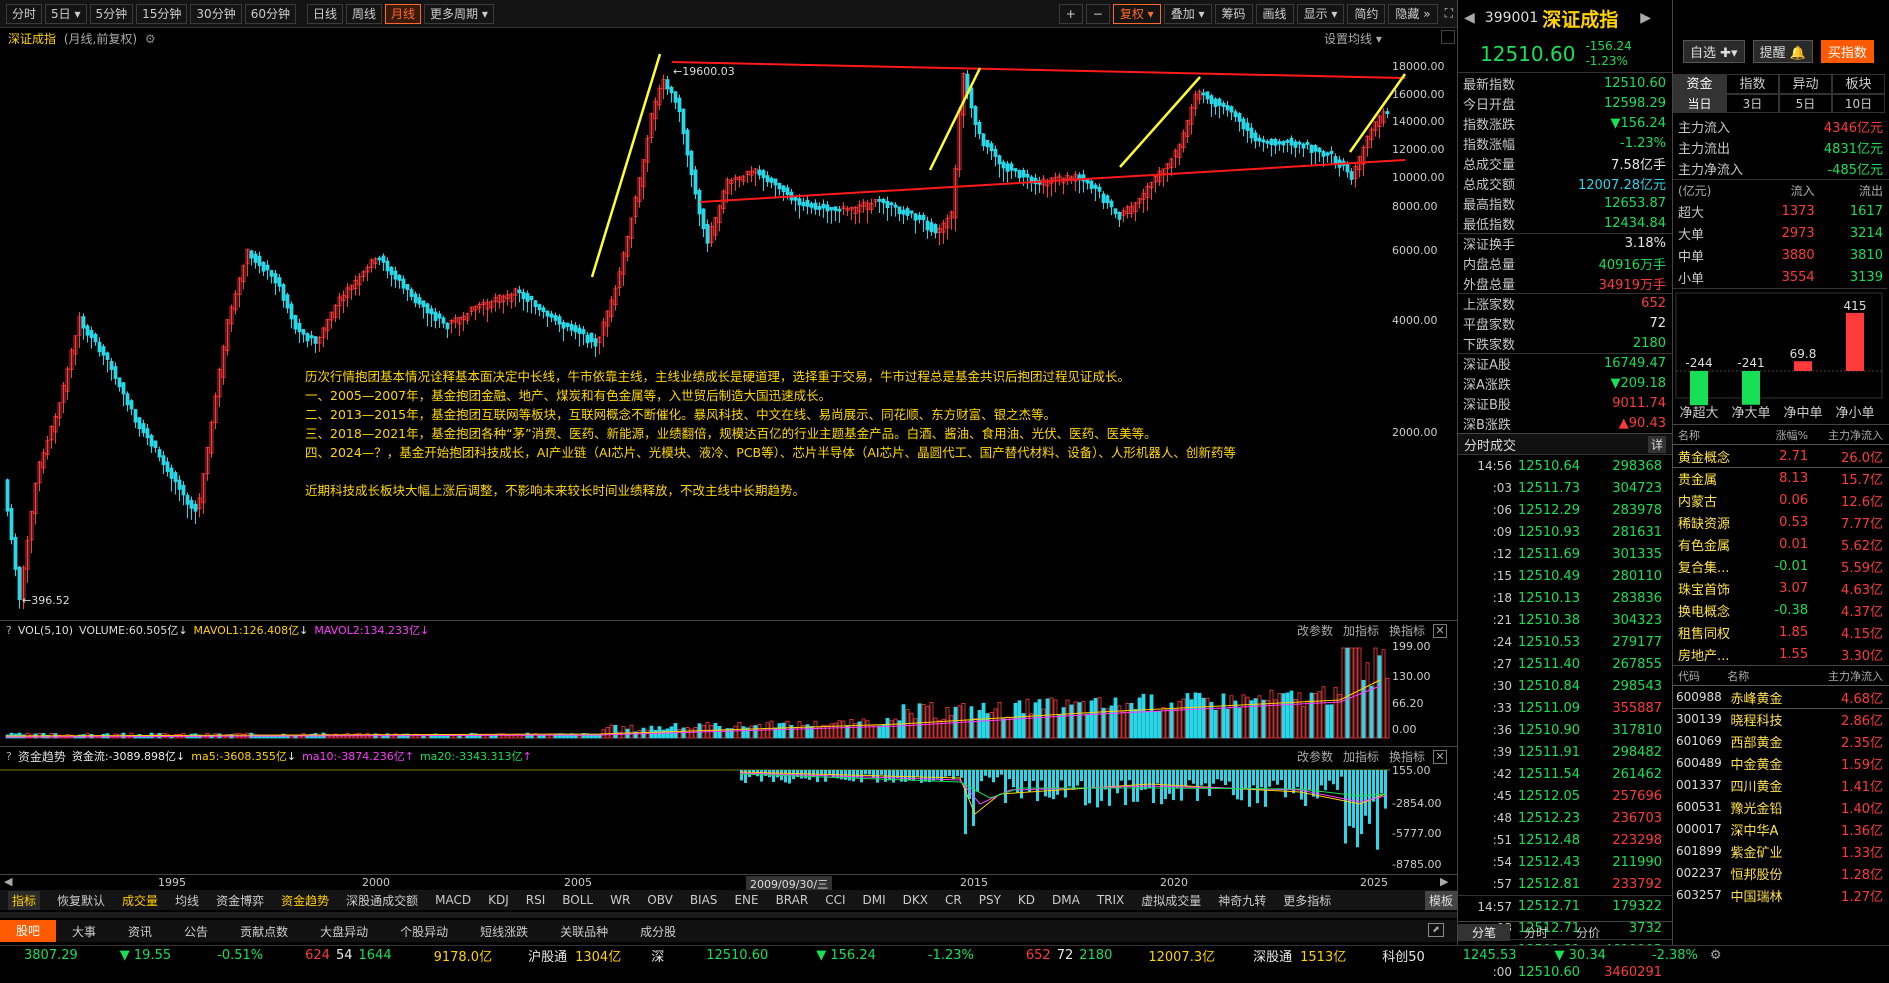 The image size is (1889, 983). Describe the element at coordinates (1781, 566) in the screenshot. I see `sector-row: 复合集... -0.01 5.59亿` at that location.